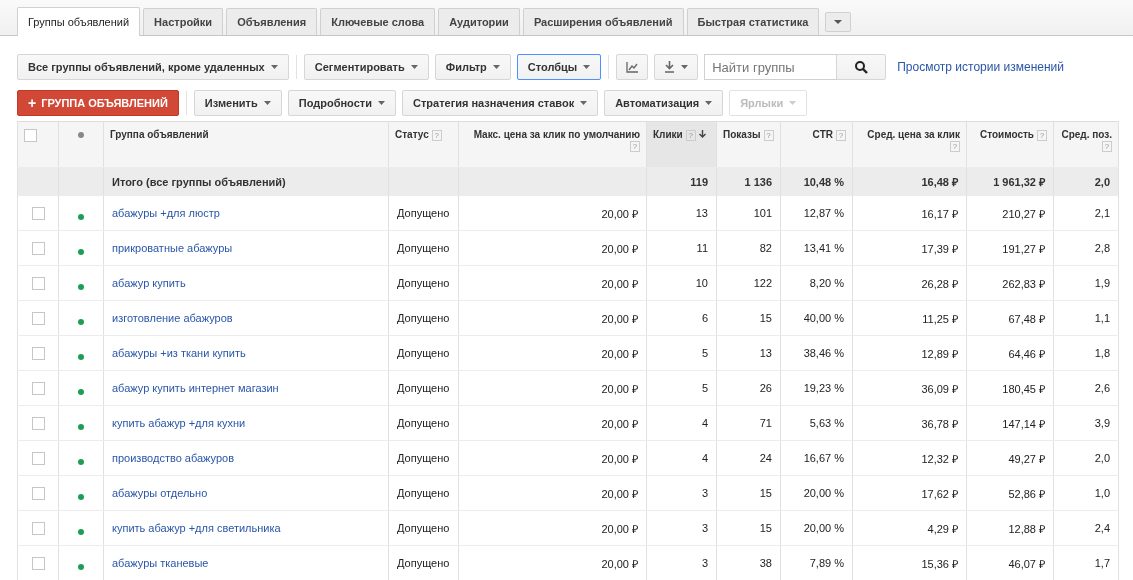 Image resolution: width=1133 pixels, height=580 pixels. I want to click on ad-group-link: абажуры тканевые, so click(160, 563).